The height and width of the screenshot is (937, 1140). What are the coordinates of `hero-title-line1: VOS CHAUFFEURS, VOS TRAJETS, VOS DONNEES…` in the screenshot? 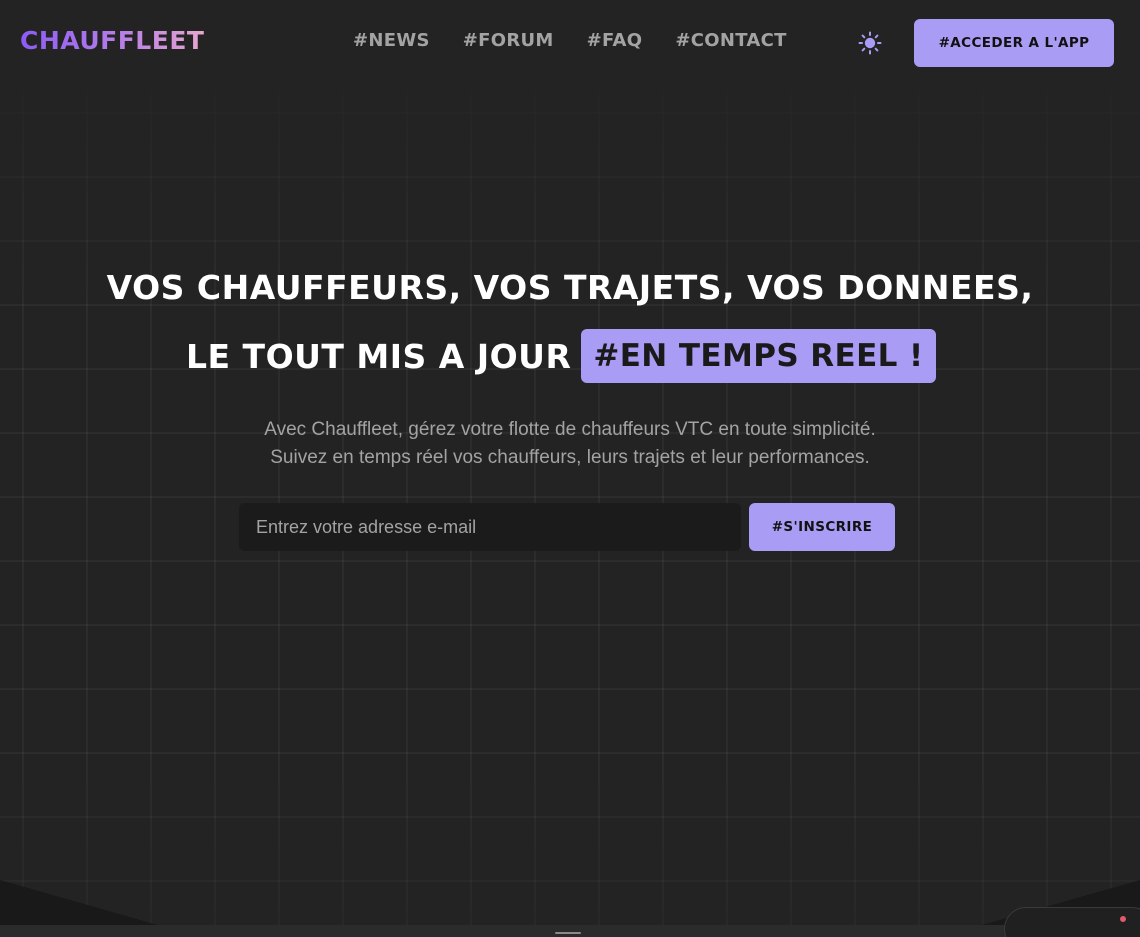 It's located at (570, 287).